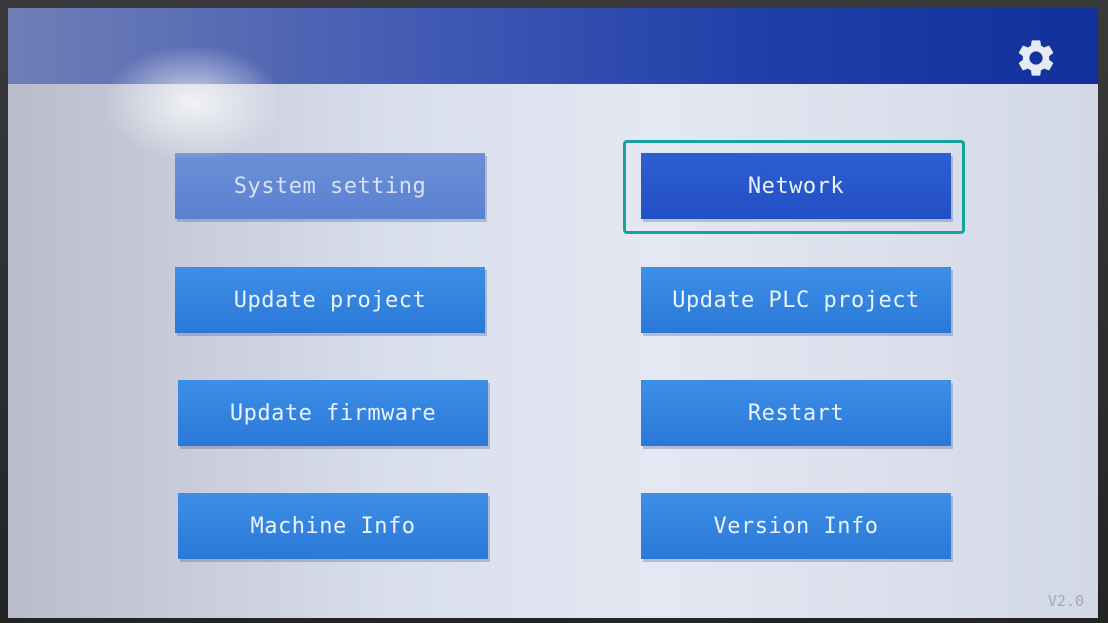 The width and height of the screenshot is (1108, 623). I want to click on version-info-button: Version Info, so click(796, 526).